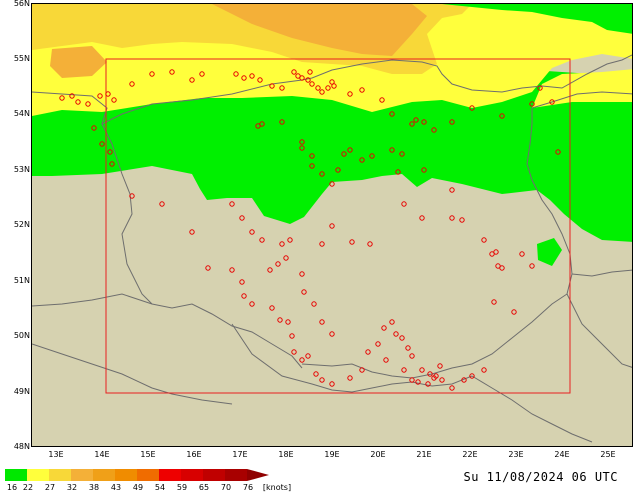  I want to click on lat-label-52n: 52N, so click(21, 224).